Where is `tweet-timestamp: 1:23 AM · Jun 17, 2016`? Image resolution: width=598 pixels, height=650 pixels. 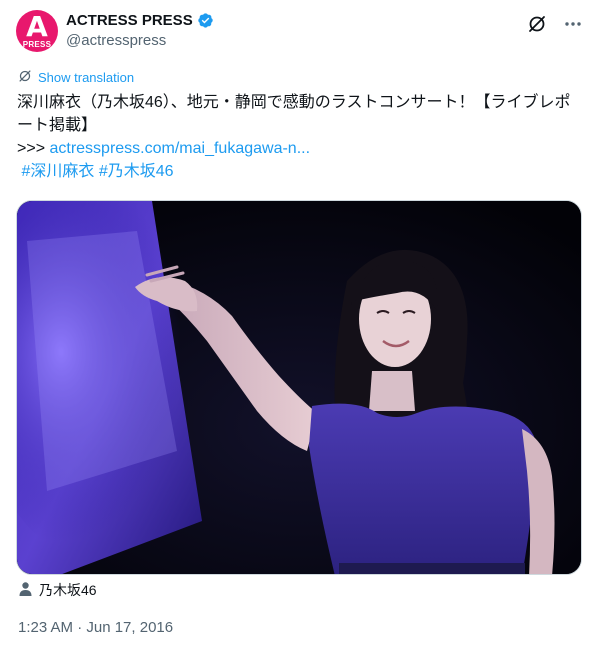 tweet-timestamp: 1:23 AM · Jun 17, 2016 is located at coordinates (95, 627).